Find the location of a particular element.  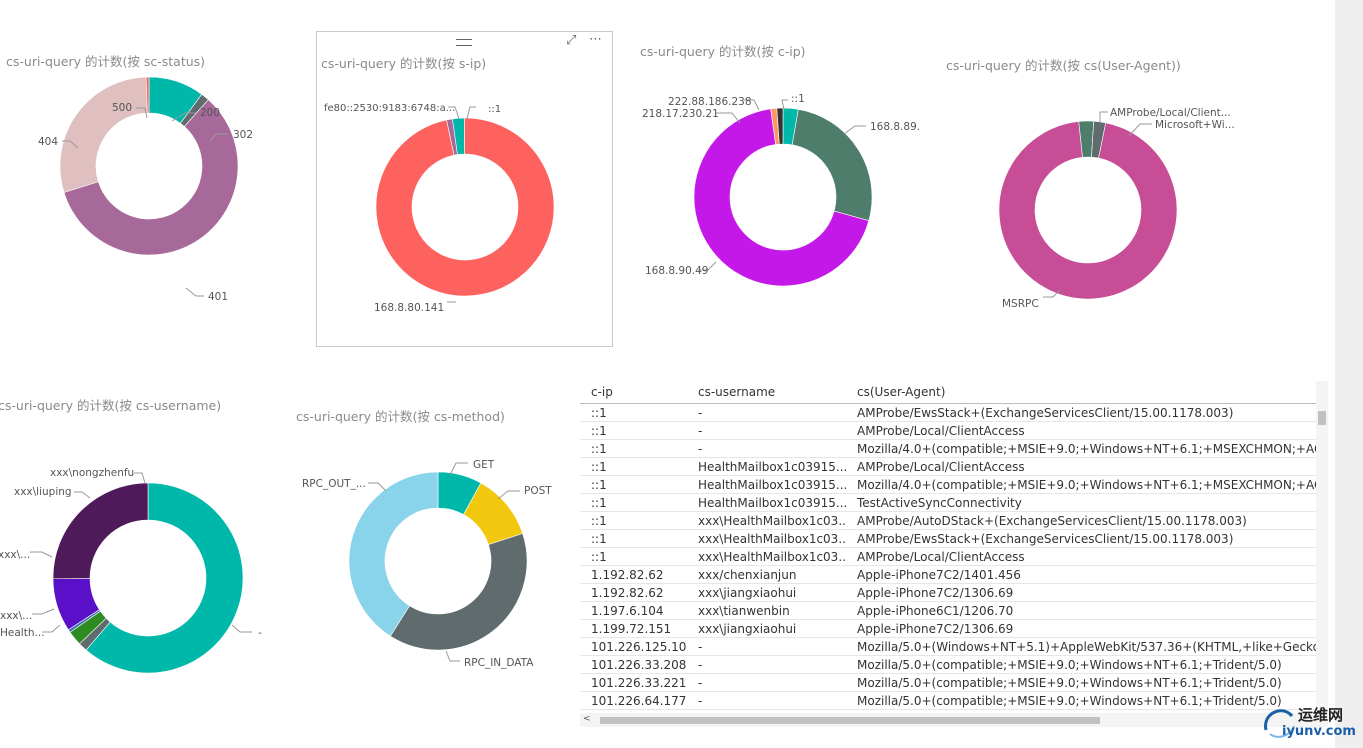

slice-label-post: POST is located at coordinates (538, 491).